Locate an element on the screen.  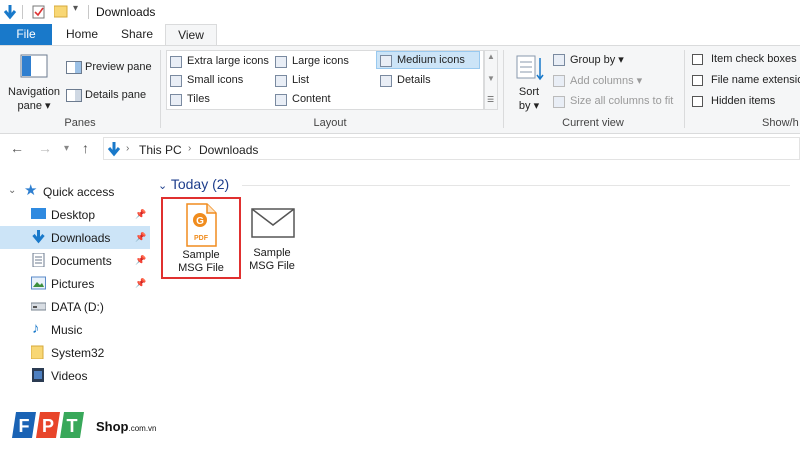
content-icon is located at coordinates (281, 100).